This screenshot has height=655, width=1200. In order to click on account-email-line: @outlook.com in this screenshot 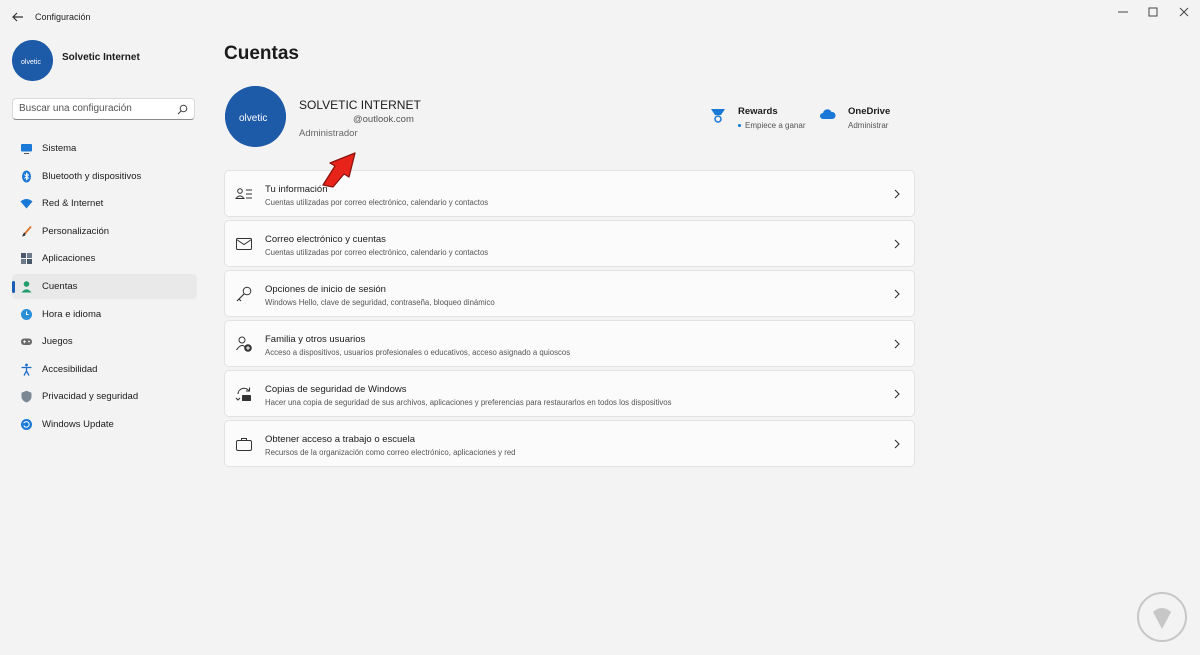, I will do `click(356, 119)`.